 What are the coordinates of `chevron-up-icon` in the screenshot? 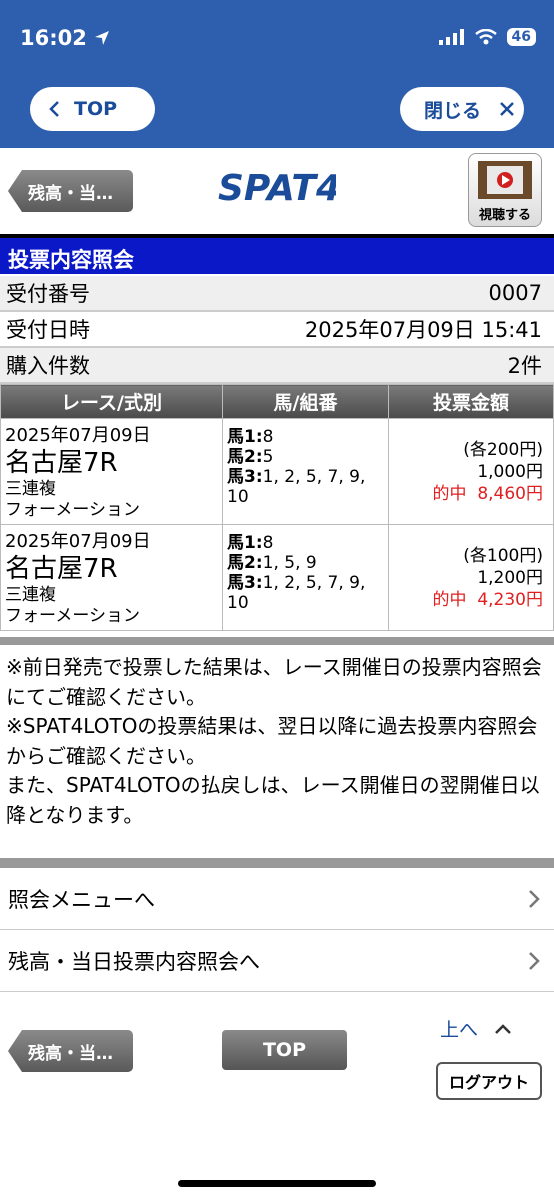 It's located at (503, 1028).